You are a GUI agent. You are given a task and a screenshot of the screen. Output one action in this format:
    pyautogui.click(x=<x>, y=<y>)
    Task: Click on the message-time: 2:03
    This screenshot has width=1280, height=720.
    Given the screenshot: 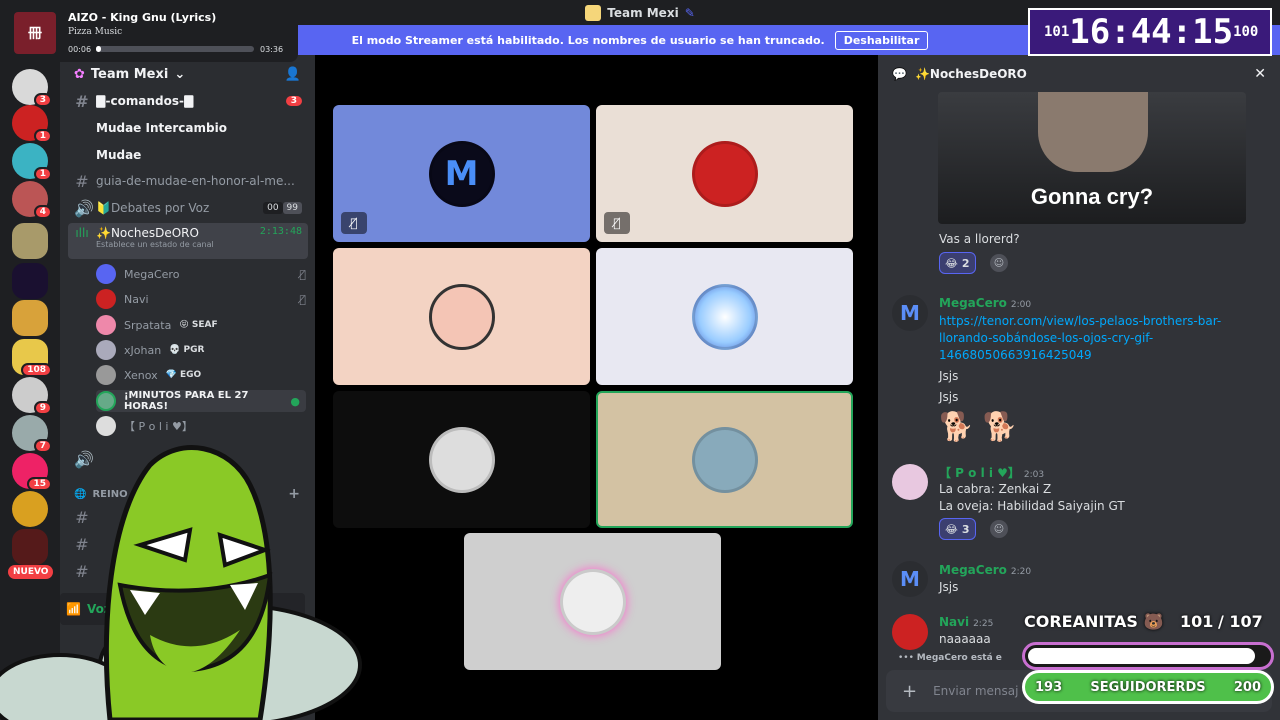 What is the action you would take?
    pyautogui.click(x=1034, y=475)
    